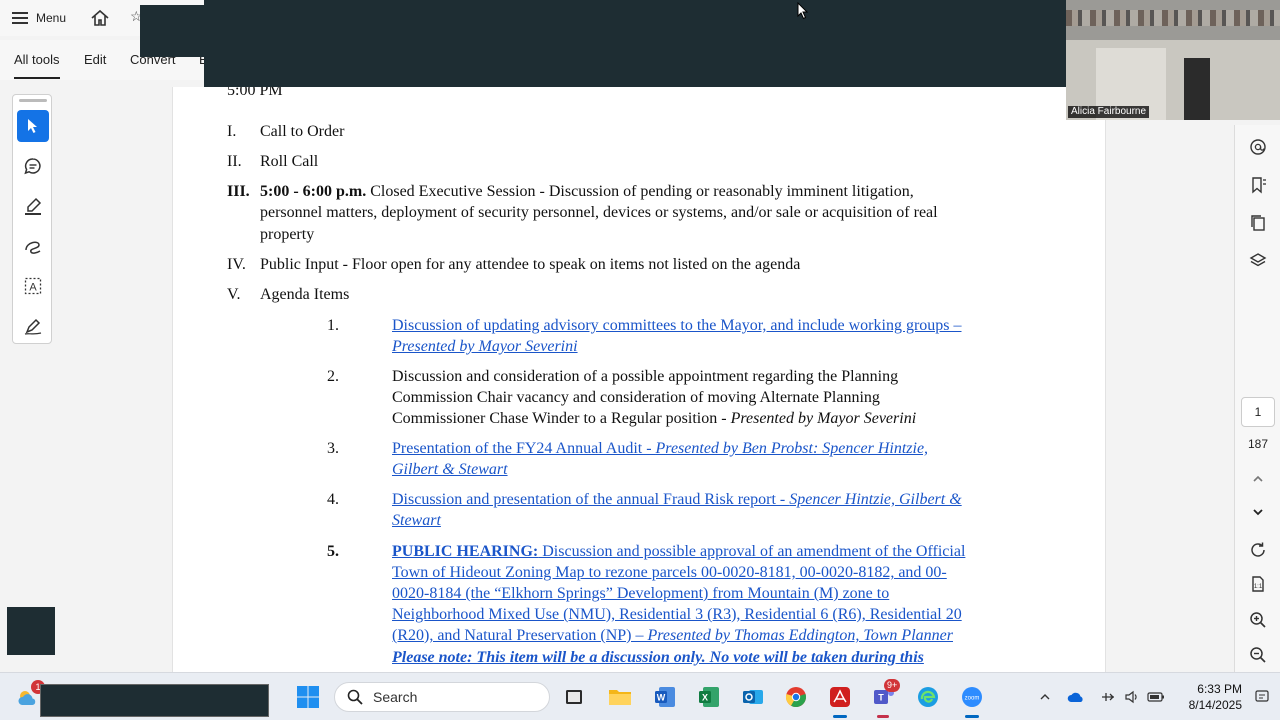 Image resolution: width=1280 pixels, height=720 pixels. What do you see at coordinates (892, 685) in the screenshot?
I see `teams-badge: 9+` at bounding box center [892, 685].